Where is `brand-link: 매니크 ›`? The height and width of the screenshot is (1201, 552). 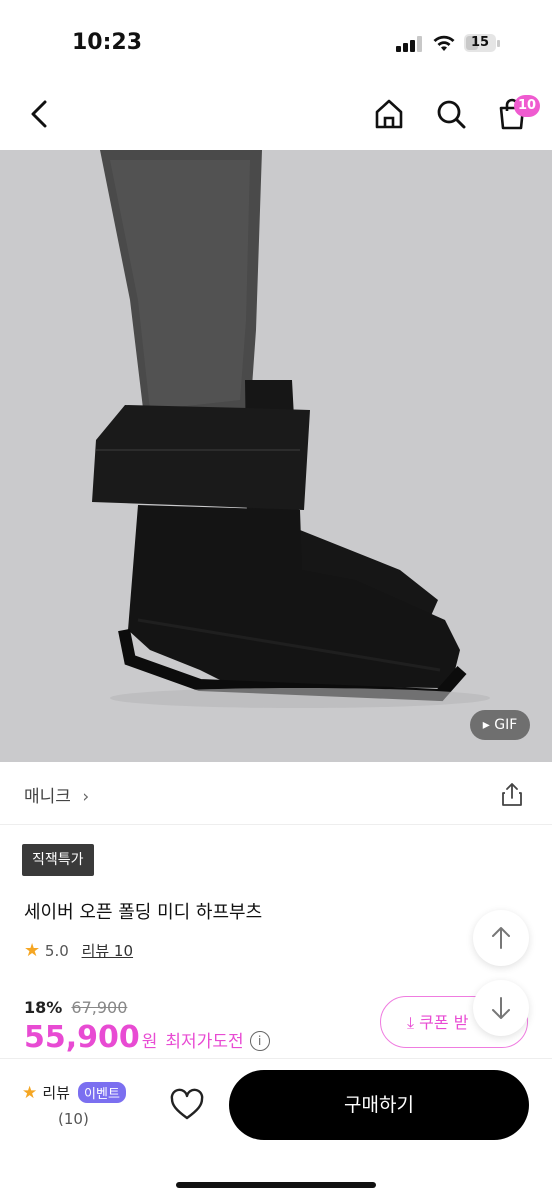 brand-link: 매니크 › is located at coordinates (56, 794).